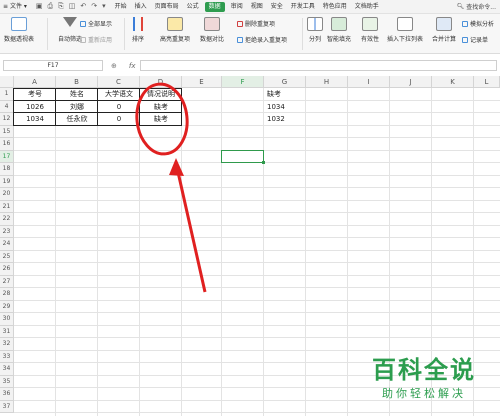 The height and width of the screenshot is (416, 500). Describe the element at coordinates (19, 30) in the screenshot. I see `pivot-table-button: 数据透视表` at that location.